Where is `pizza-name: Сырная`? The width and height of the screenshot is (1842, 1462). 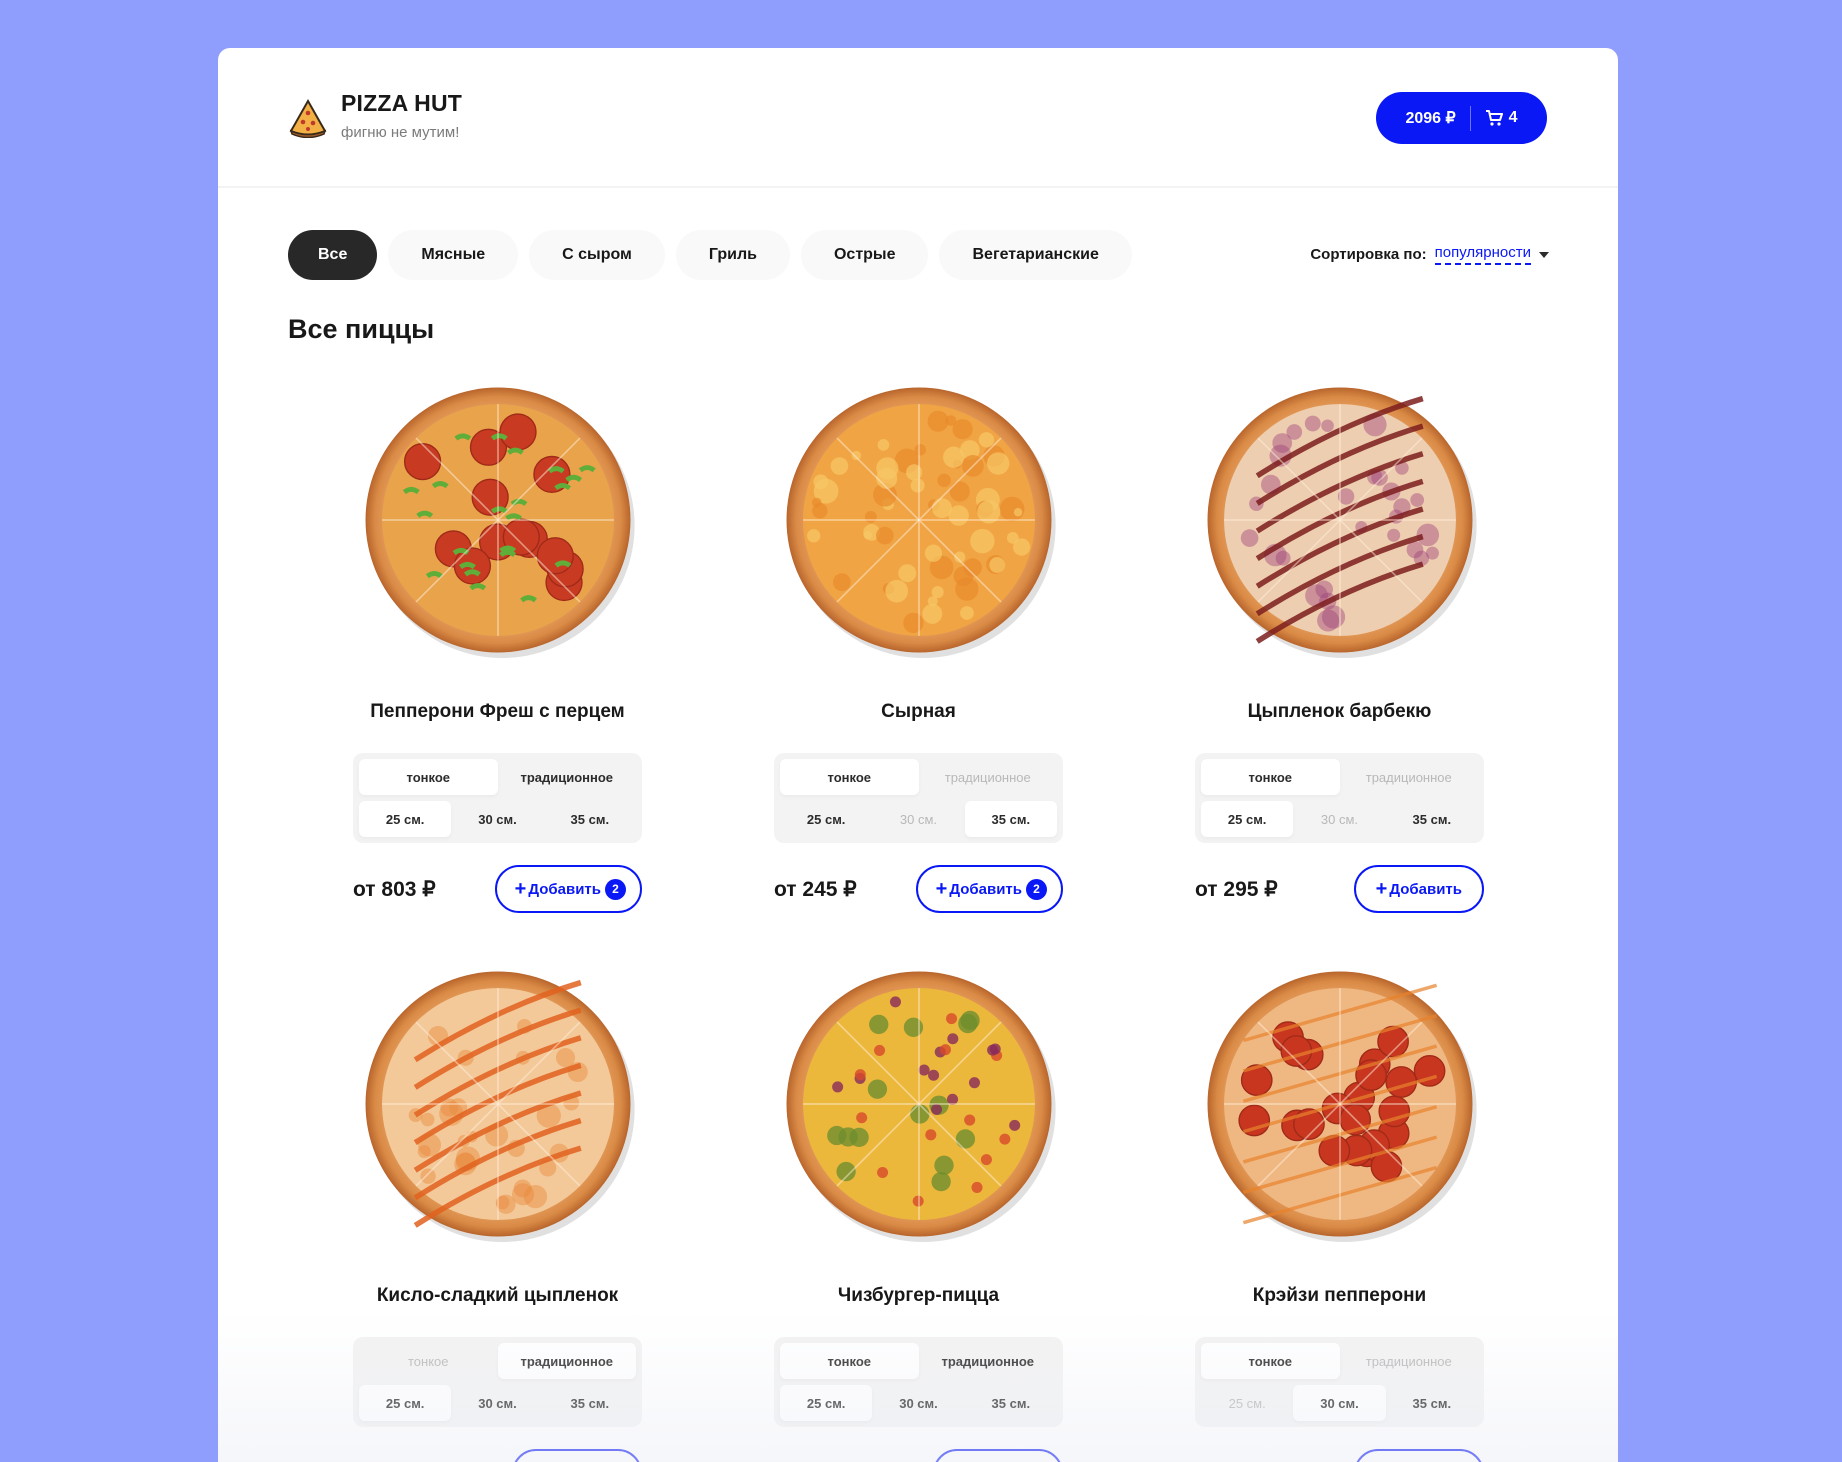
pizza-name: Сырная is located at coordinates (918, 711).